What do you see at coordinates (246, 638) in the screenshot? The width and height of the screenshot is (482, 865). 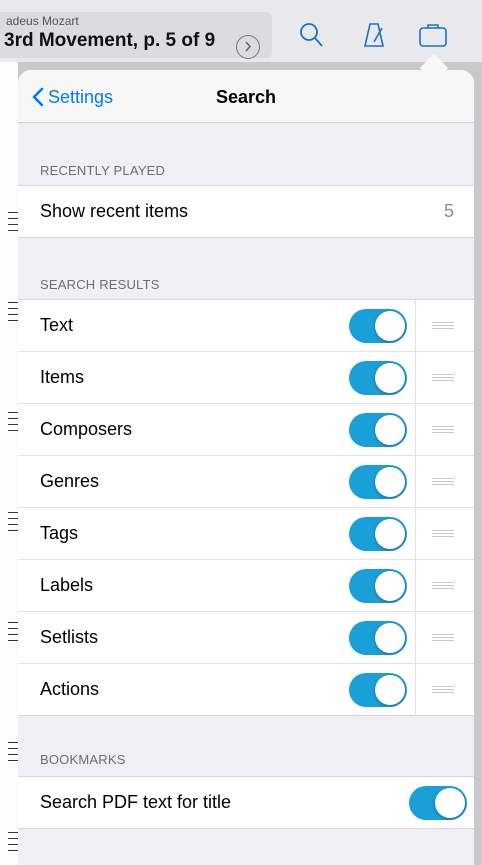 I see `search-result-row-setlists: Setlists` at bounding box center [246, 638].